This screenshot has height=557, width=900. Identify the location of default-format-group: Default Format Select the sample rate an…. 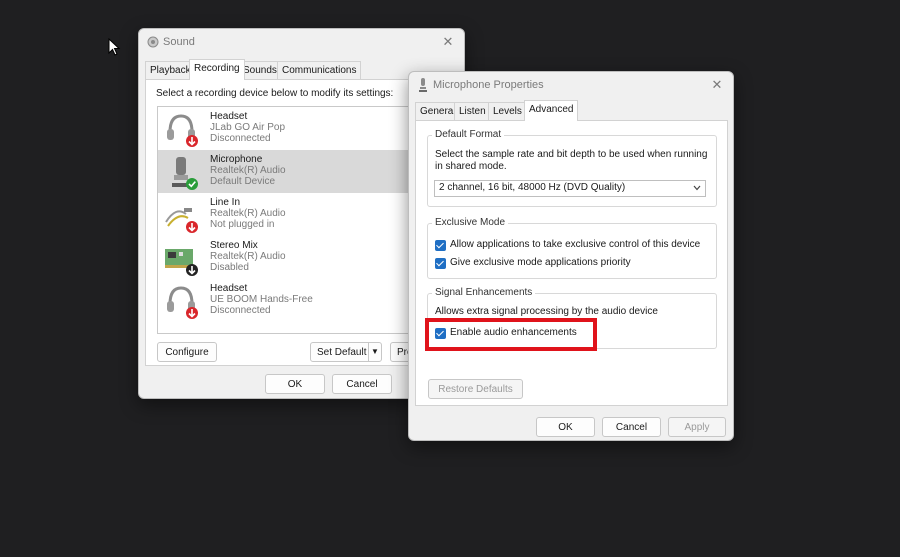
(572, 168).